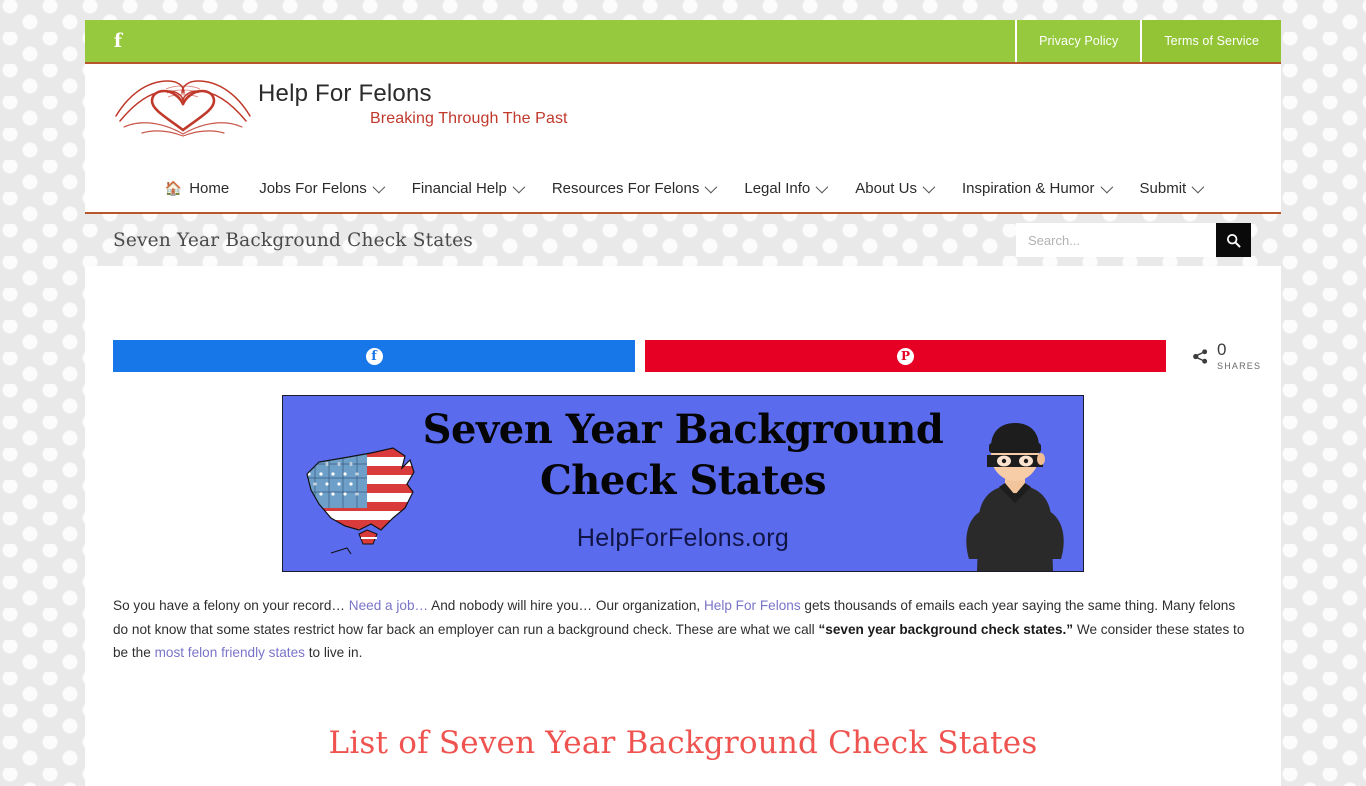 Image resolution: width=1366 pixels, height=786 pixels. I want to click on social-share-bar: f P 0 SHARES, so click(686, 319).